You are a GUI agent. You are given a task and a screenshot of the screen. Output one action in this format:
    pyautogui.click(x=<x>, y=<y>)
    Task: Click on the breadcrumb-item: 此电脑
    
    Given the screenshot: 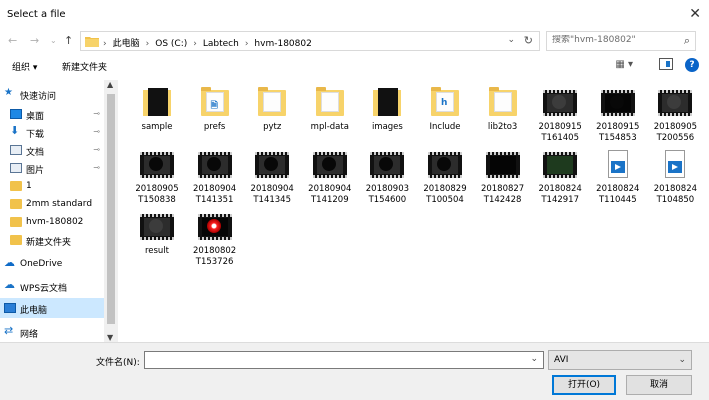 What is the action you would take?
    pyautogui.click(x=126, y=44)
    